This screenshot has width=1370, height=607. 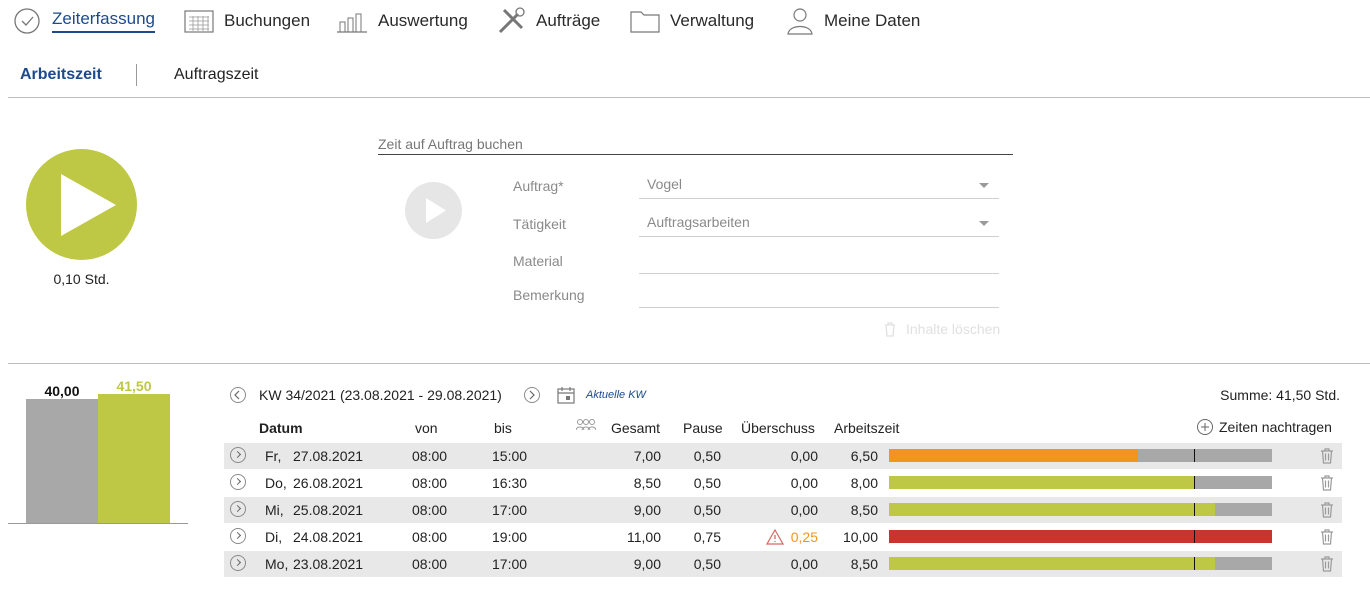 I want to click on row-day: Fr,, so click(x=273, y=456).